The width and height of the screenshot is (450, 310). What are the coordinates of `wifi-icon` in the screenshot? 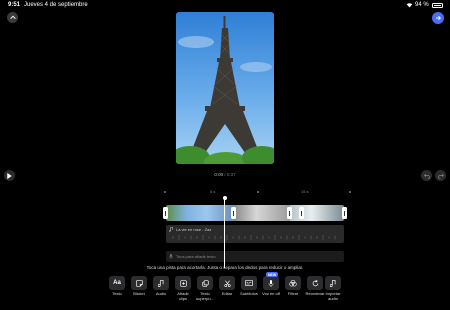 It's located at (409, 6).